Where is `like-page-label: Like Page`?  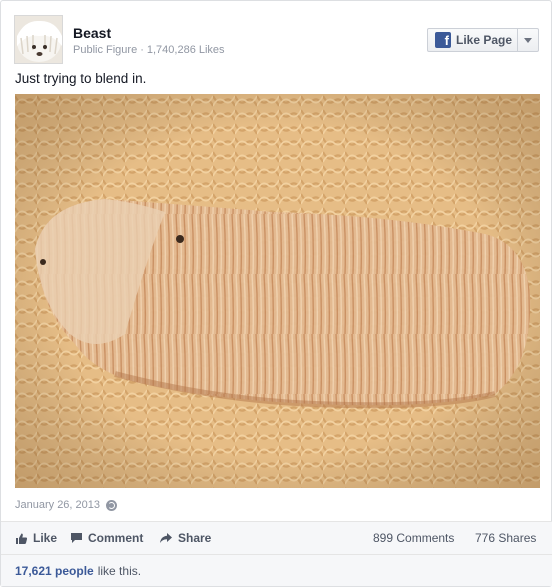 like-page-label: Like Page is located at coordinates (484, 40).